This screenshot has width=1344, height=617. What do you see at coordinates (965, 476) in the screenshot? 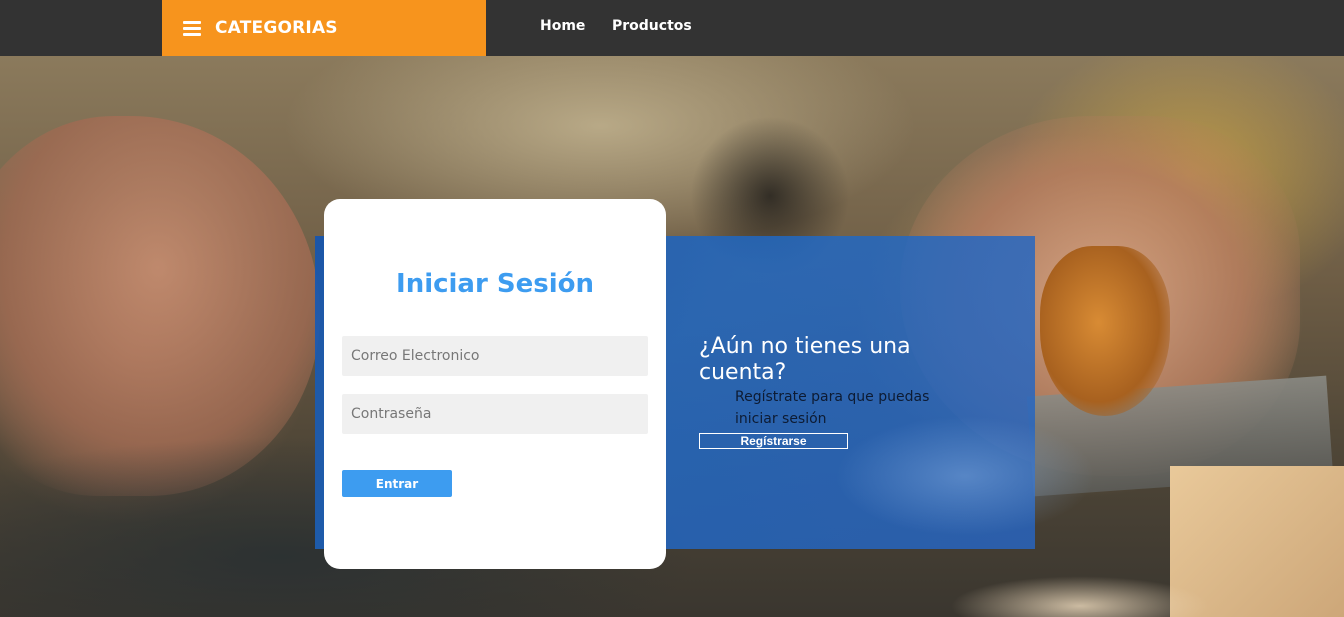
I see `panel-glow` at bounding box center [965, 476].